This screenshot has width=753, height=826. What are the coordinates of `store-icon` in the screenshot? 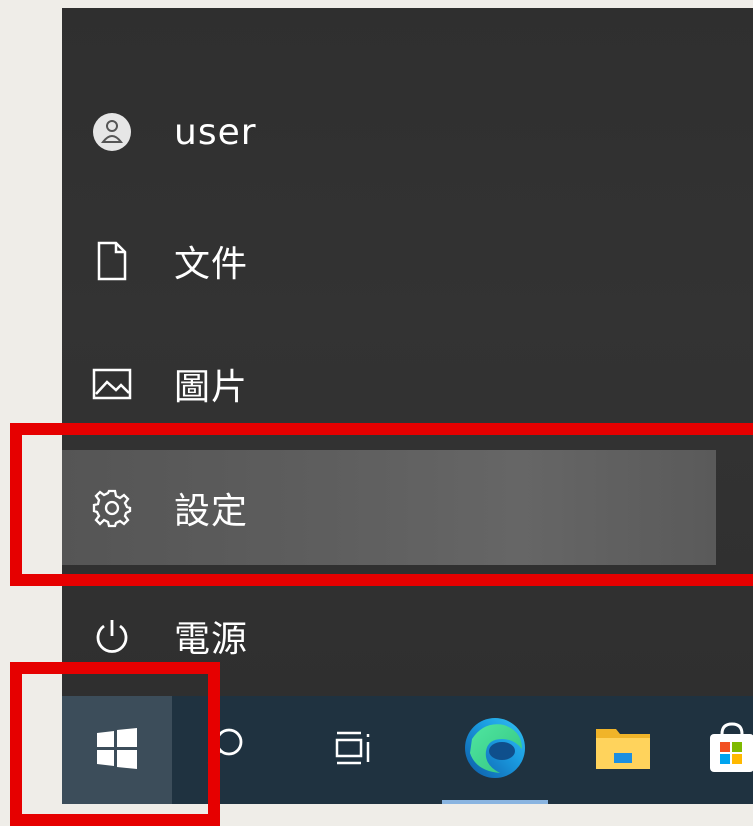 It's located at (728, 750).